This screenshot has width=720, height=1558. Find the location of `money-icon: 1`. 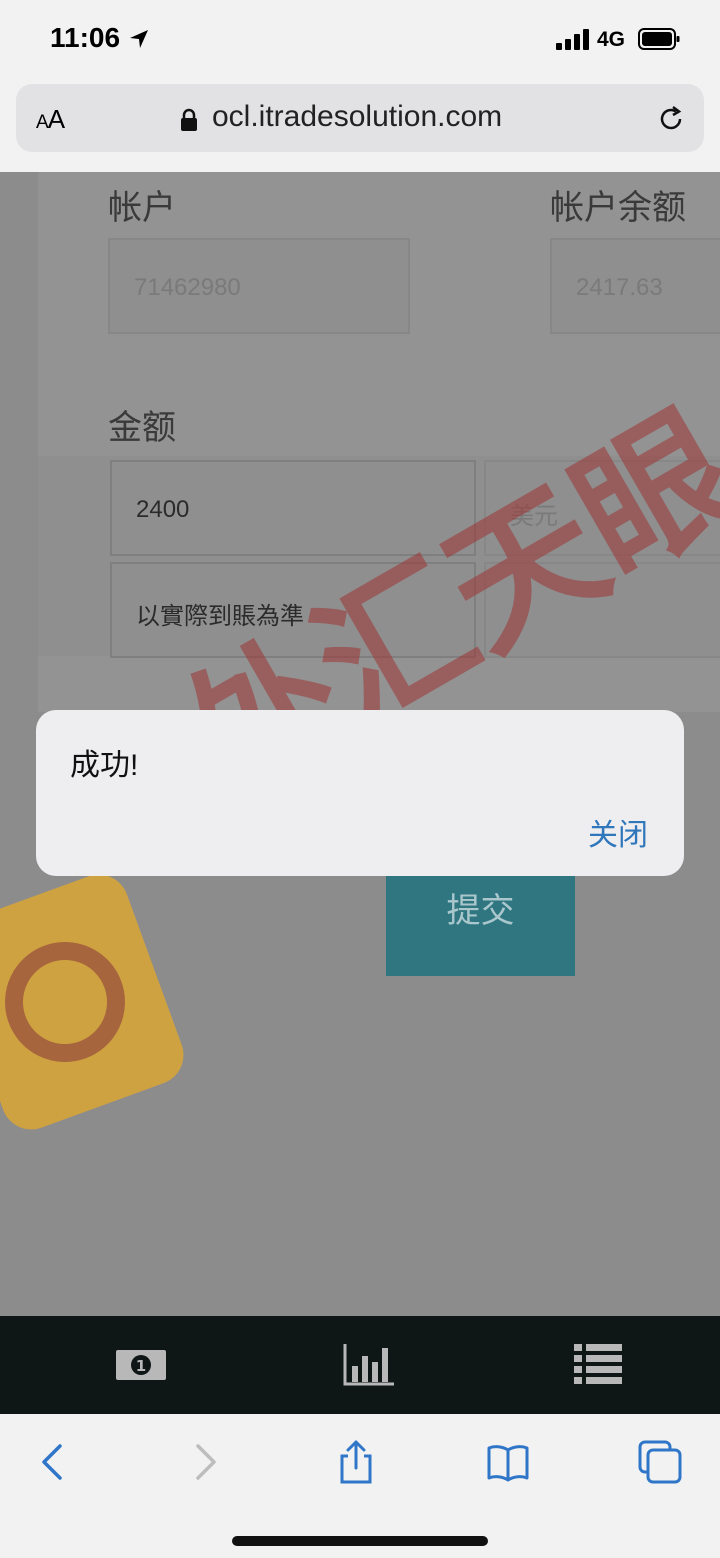

money-icon: 1 is located at coordinates (141, 1364).